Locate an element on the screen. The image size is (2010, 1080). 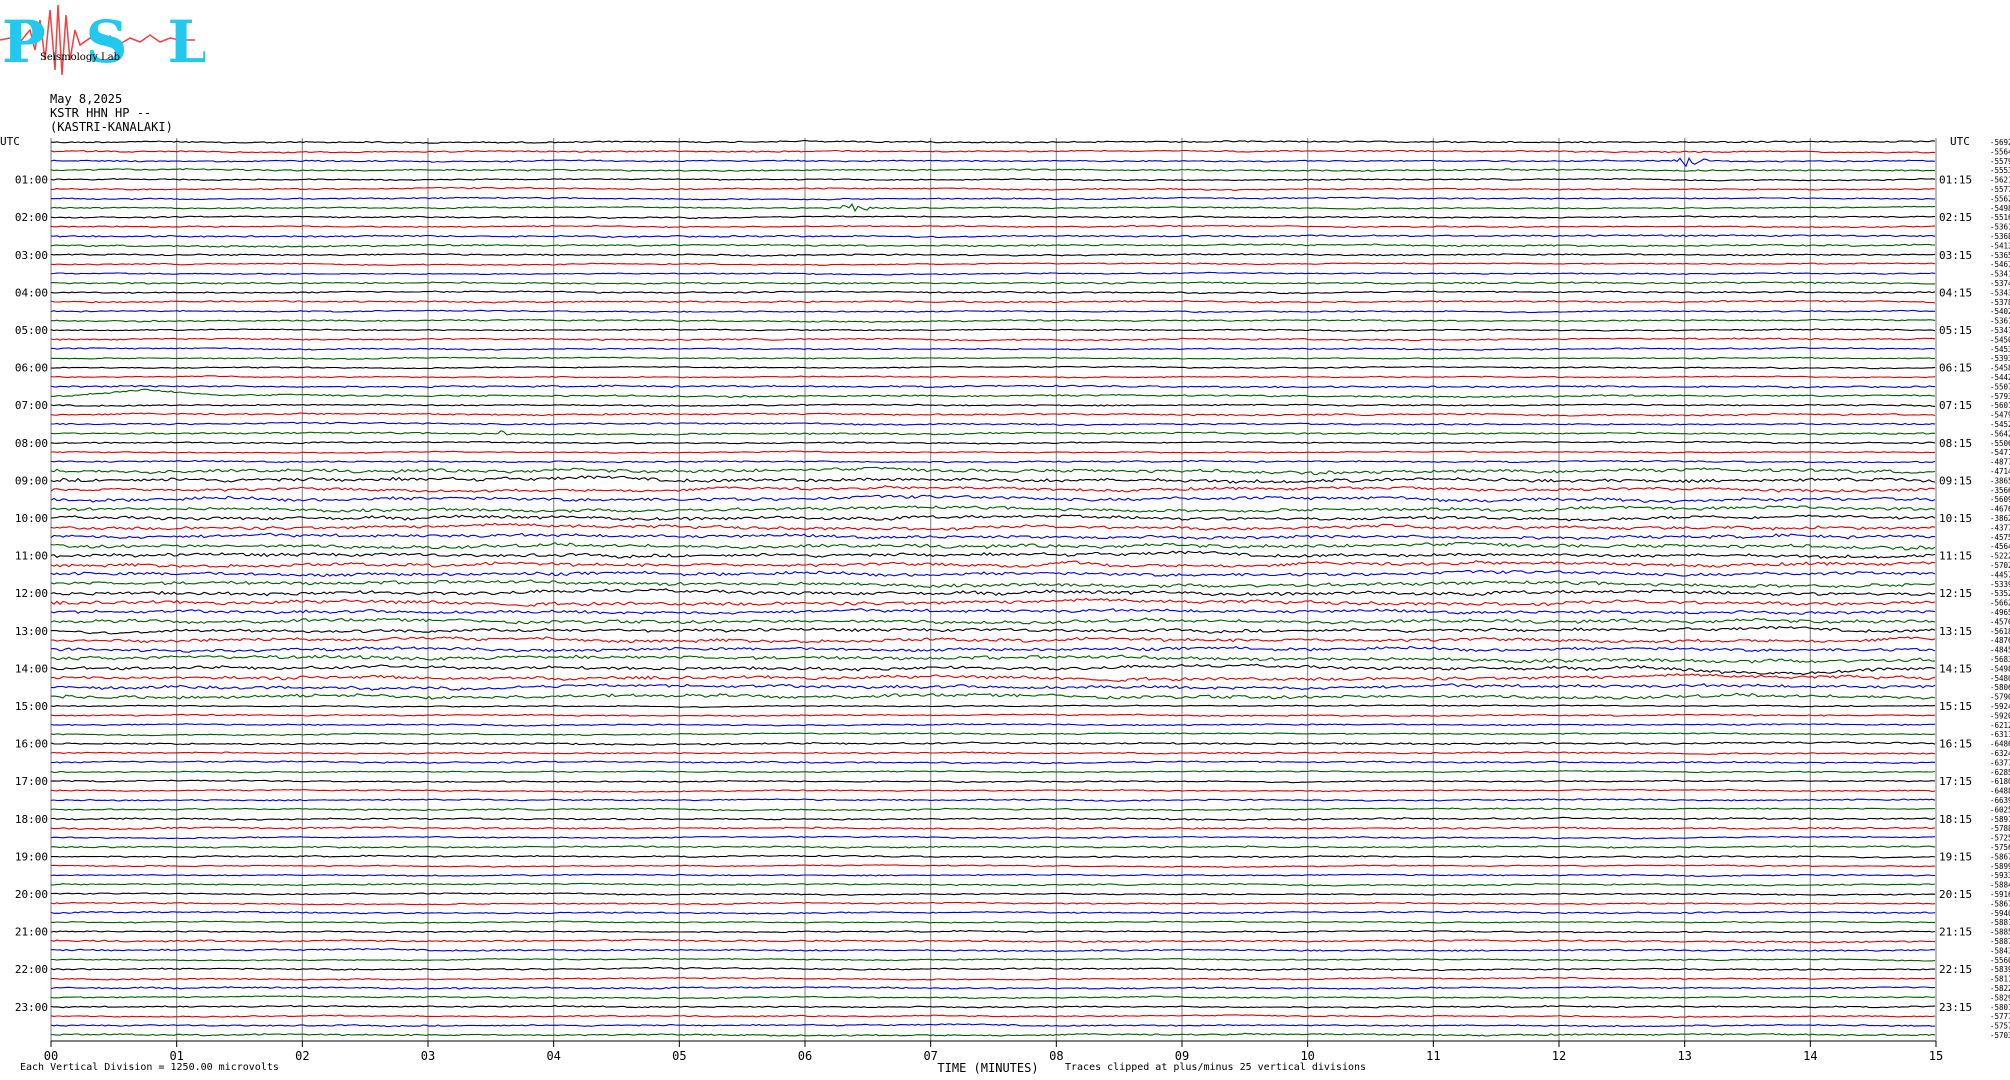
trace-offset-label: -5811 is located at coordinates (2000, 979).